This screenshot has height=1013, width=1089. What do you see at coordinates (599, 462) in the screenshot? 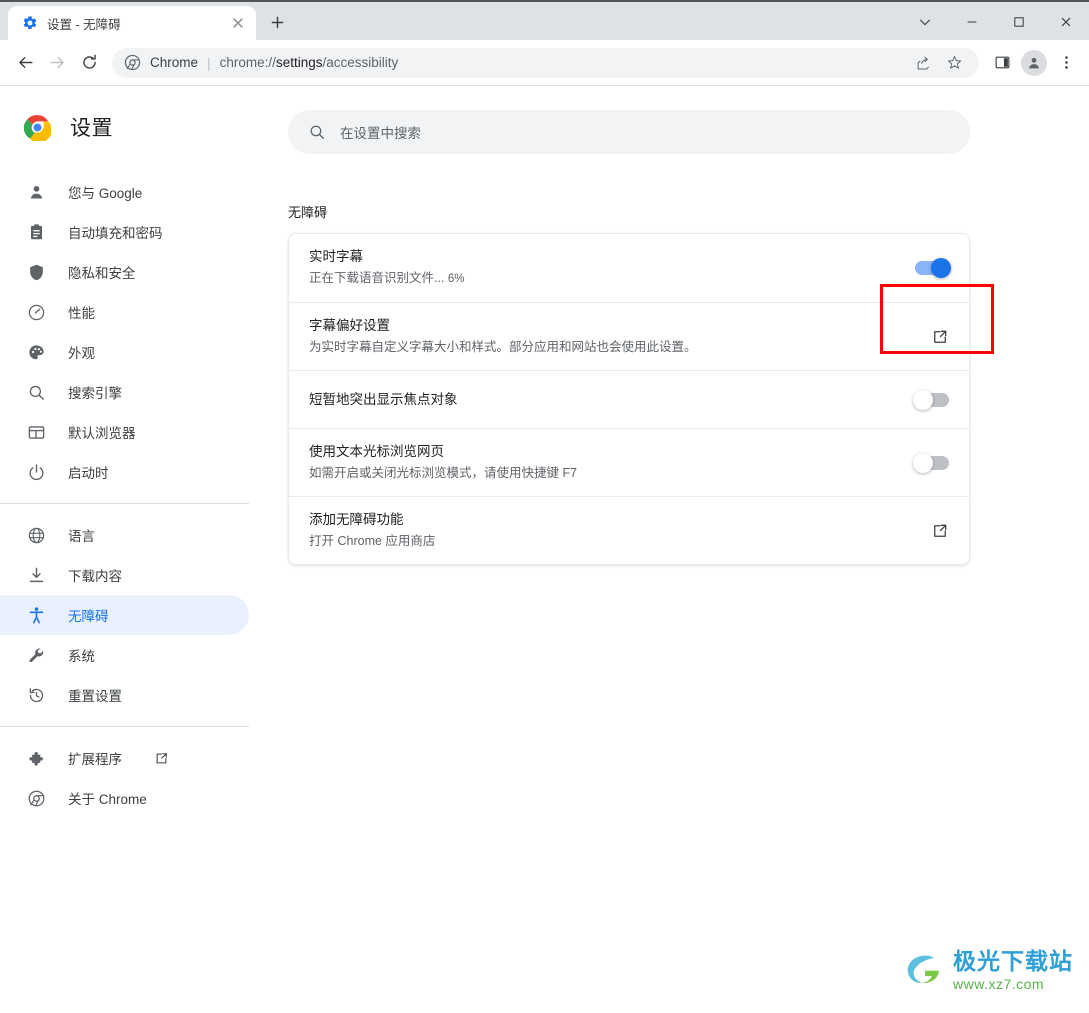
I see `row-text: 使用文本光标浏览网页 如需开启或关闭光标浏览模式，请使用快捷键 F7` at bounding box center [599, 462].